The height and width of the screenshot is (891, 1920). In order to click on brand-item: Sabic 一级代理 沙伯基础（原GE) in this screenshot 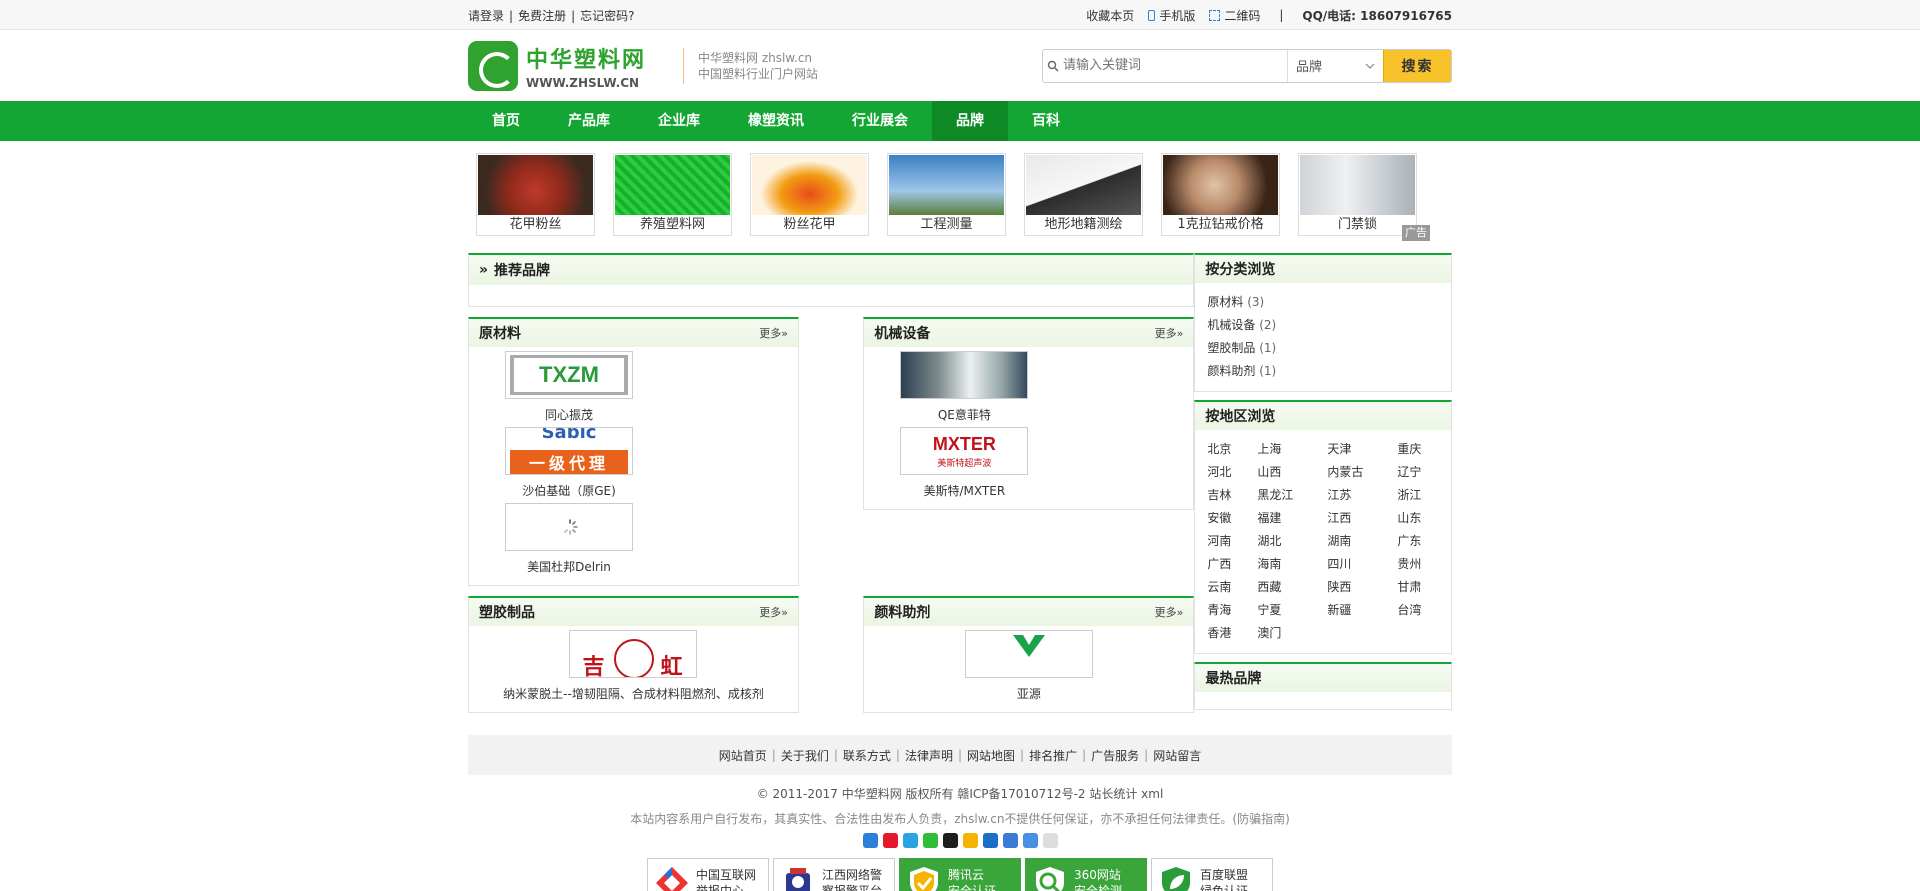, I will do `click(569, 463)`.